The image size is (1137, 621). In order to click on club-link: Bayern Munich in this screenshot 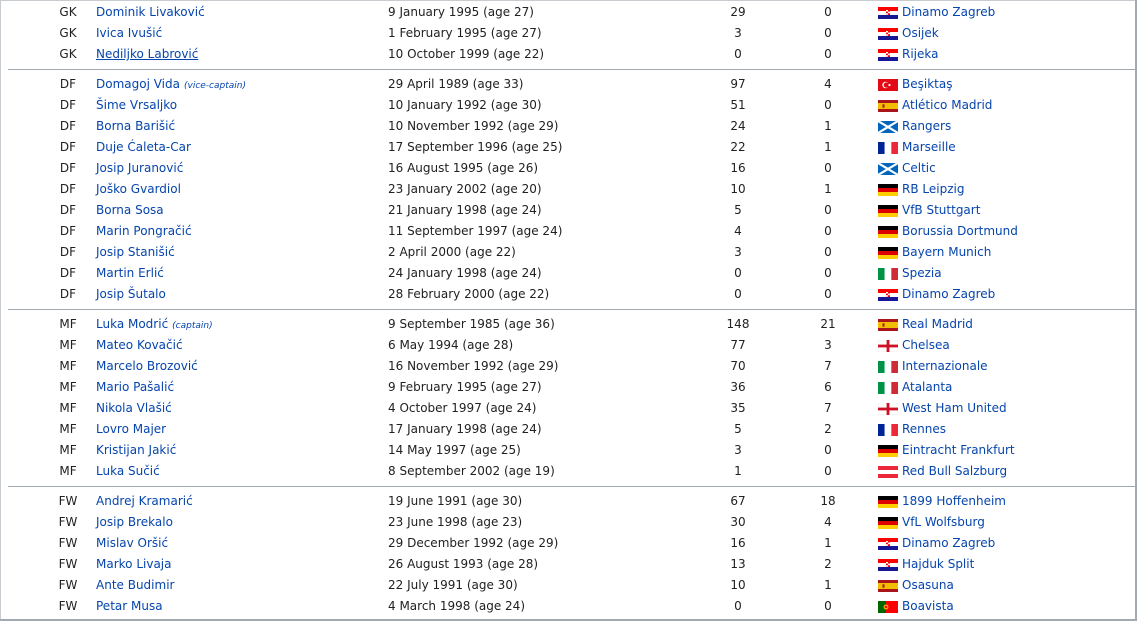, I will do `click(946, 252)`.